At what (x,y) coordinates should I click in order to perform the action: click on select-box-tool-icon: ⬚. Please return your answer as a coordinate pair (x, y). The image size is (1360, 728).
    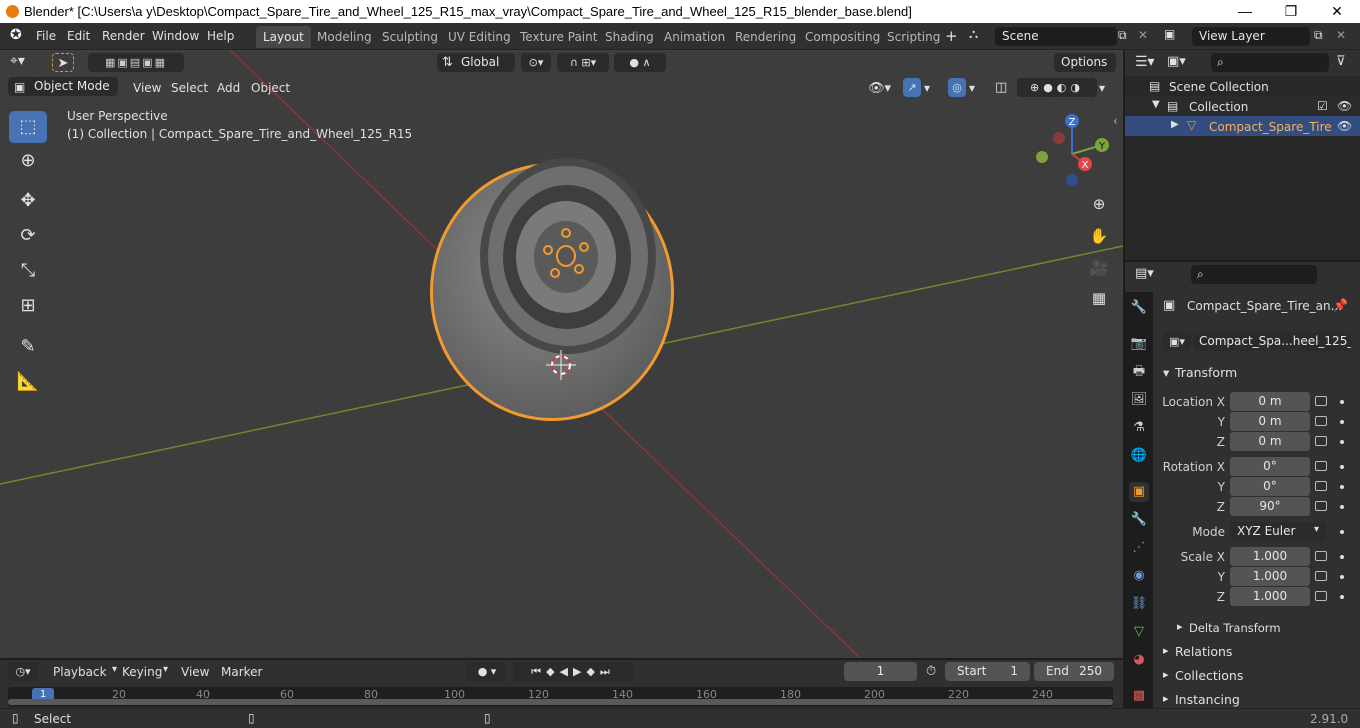
    Looking at the image, I should click on (28, 127).